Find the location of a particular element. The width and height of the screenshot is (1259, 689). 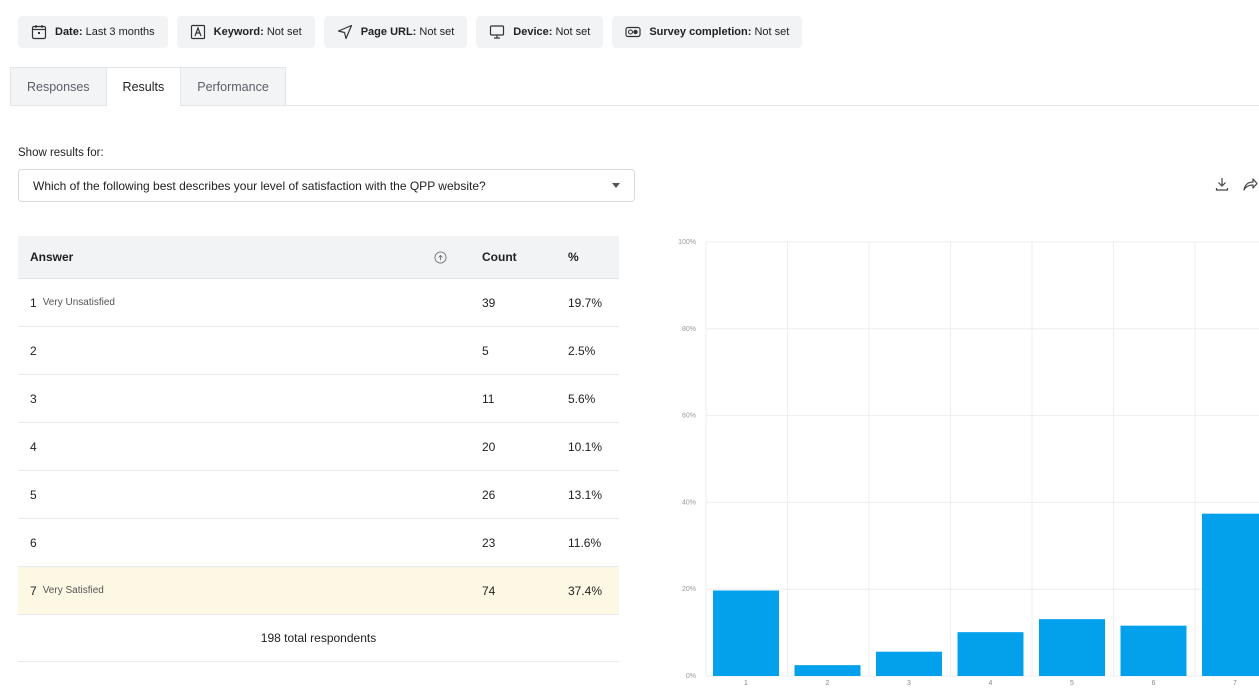

download-icon is located at coordinates (1222, 184).